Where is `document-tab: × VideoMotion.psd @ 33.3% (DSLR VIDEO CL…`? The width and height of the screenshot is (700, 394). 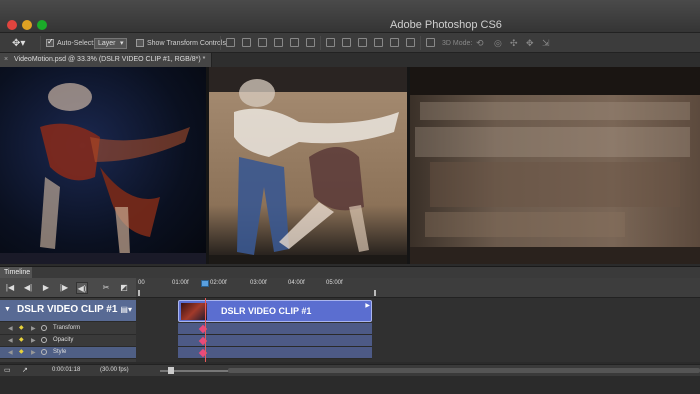 document-tab: × VideoMotion.psd @ 33.3% (DSLR VIDEO CL… is located at coordinates (106, 60).